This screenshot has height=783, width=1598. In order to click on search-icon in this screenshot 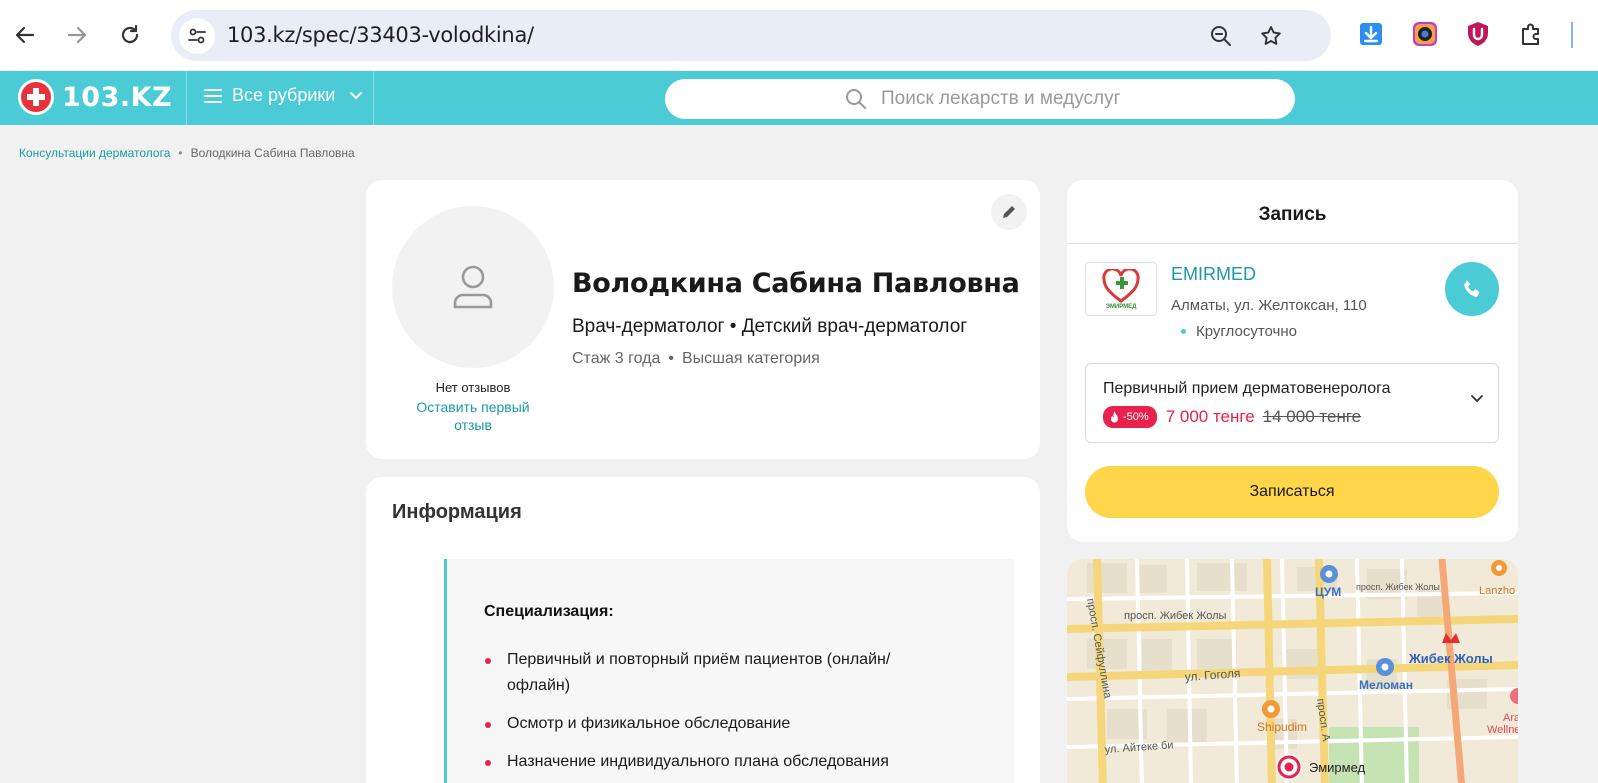, I will do `click(856, 99)`.